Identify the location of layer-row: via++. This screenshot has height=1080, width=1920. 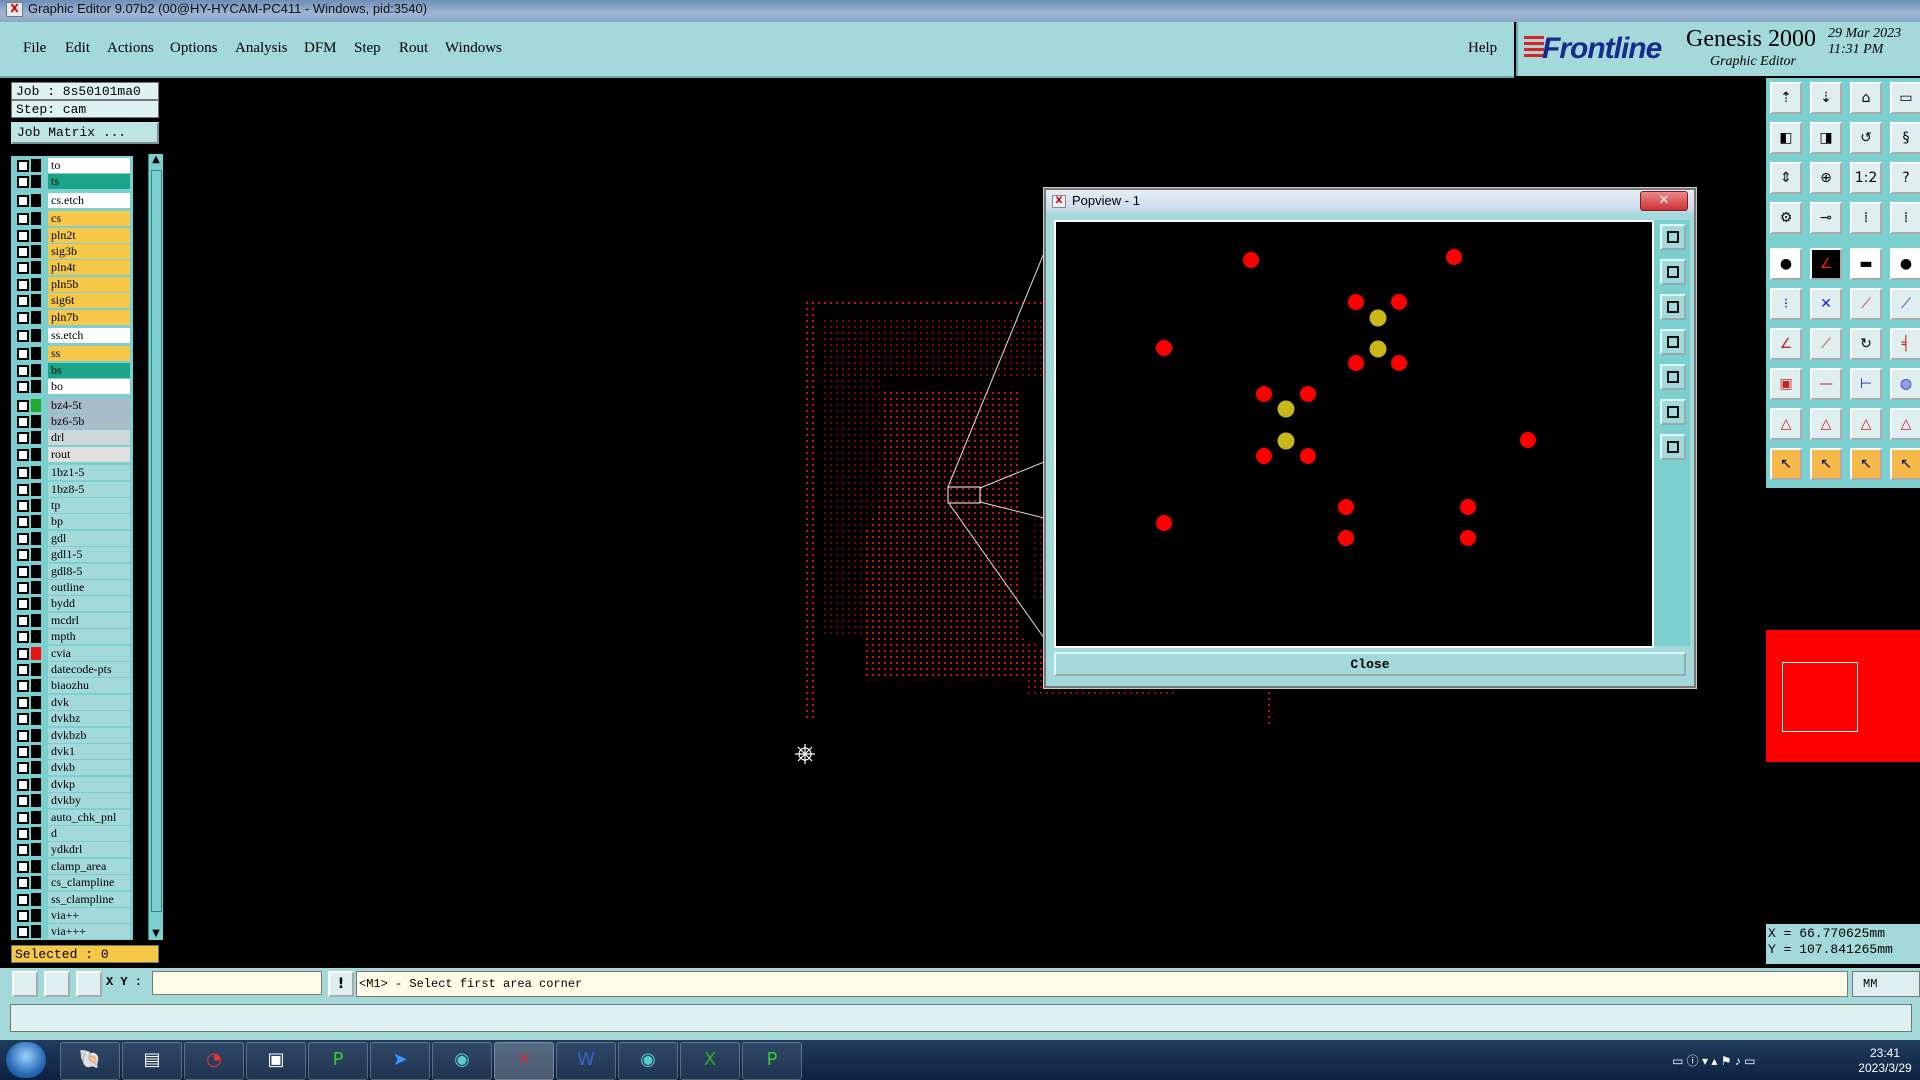
(72, 915).